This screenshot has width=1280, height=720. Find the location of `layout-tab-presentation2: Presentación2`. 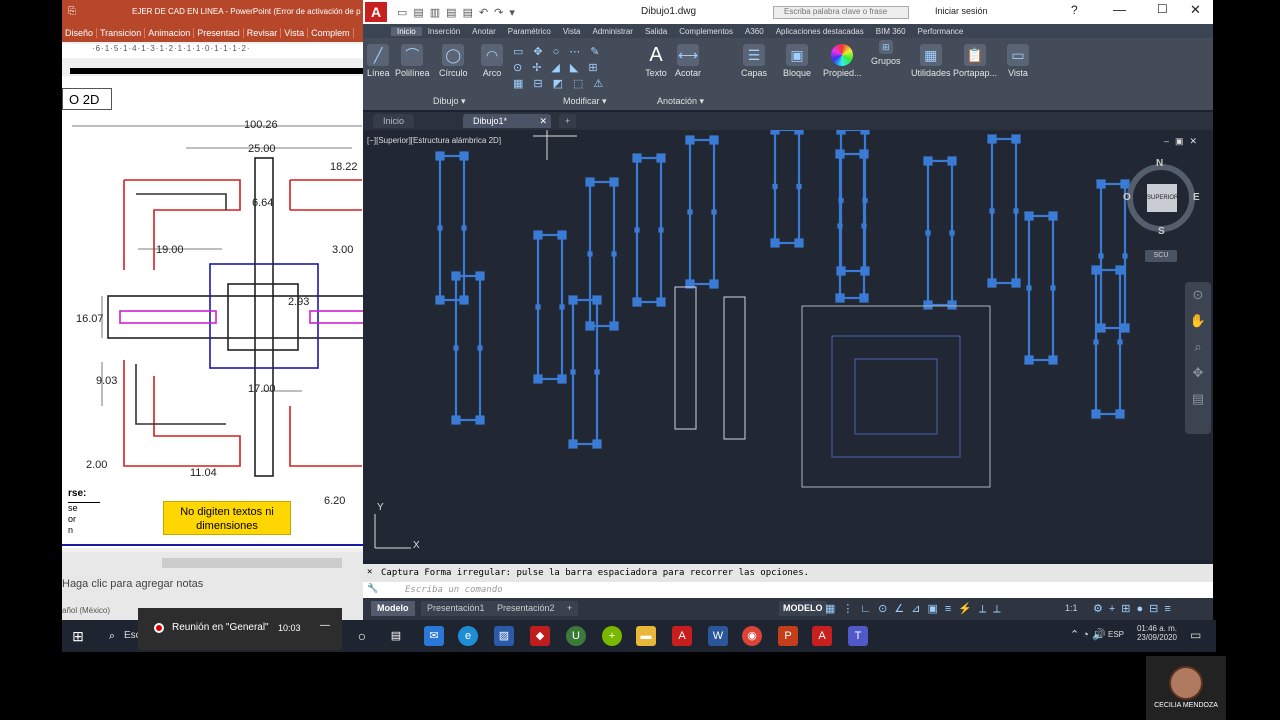

layout-tab-presentation2: Presentación2 is located at coordinates (526, 608).